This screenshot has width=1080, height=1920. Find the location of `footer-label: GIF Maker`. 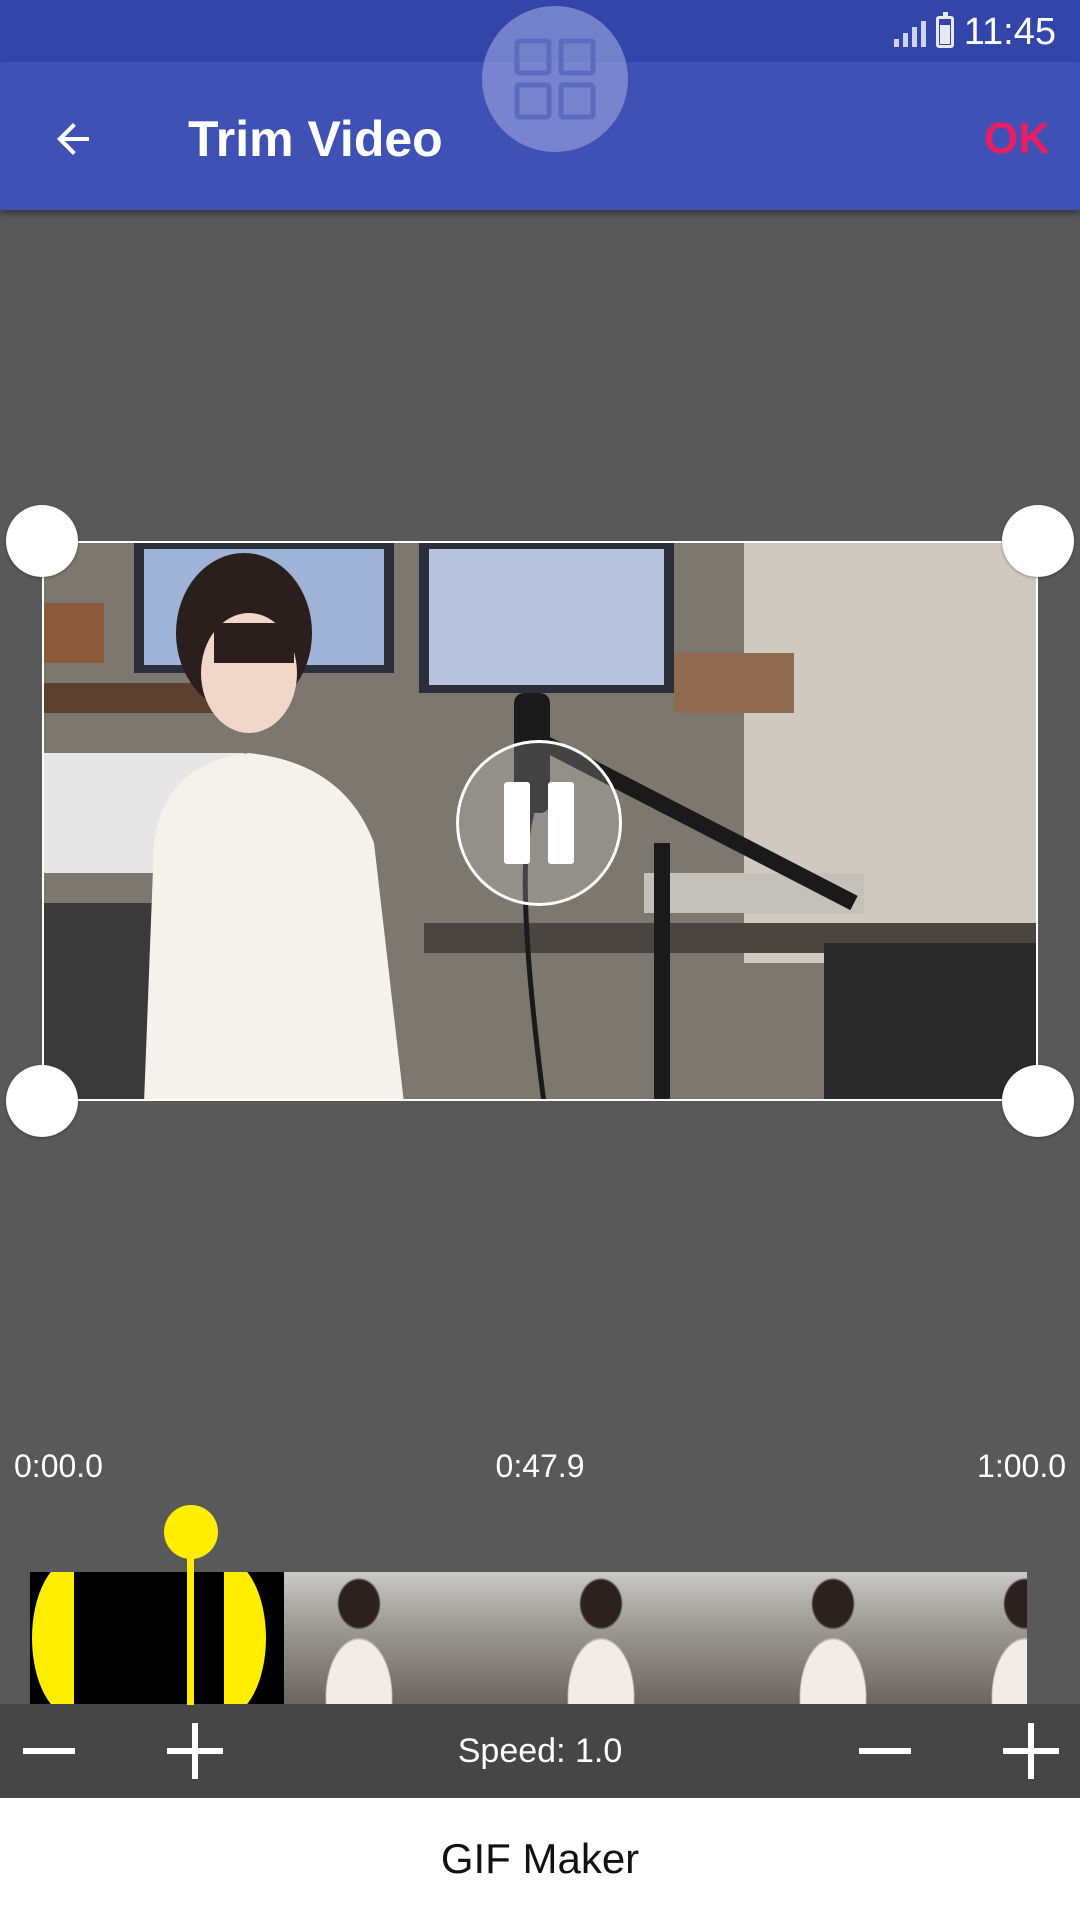

footer-label: GIF Maker is located at coordinates (540, 1858).